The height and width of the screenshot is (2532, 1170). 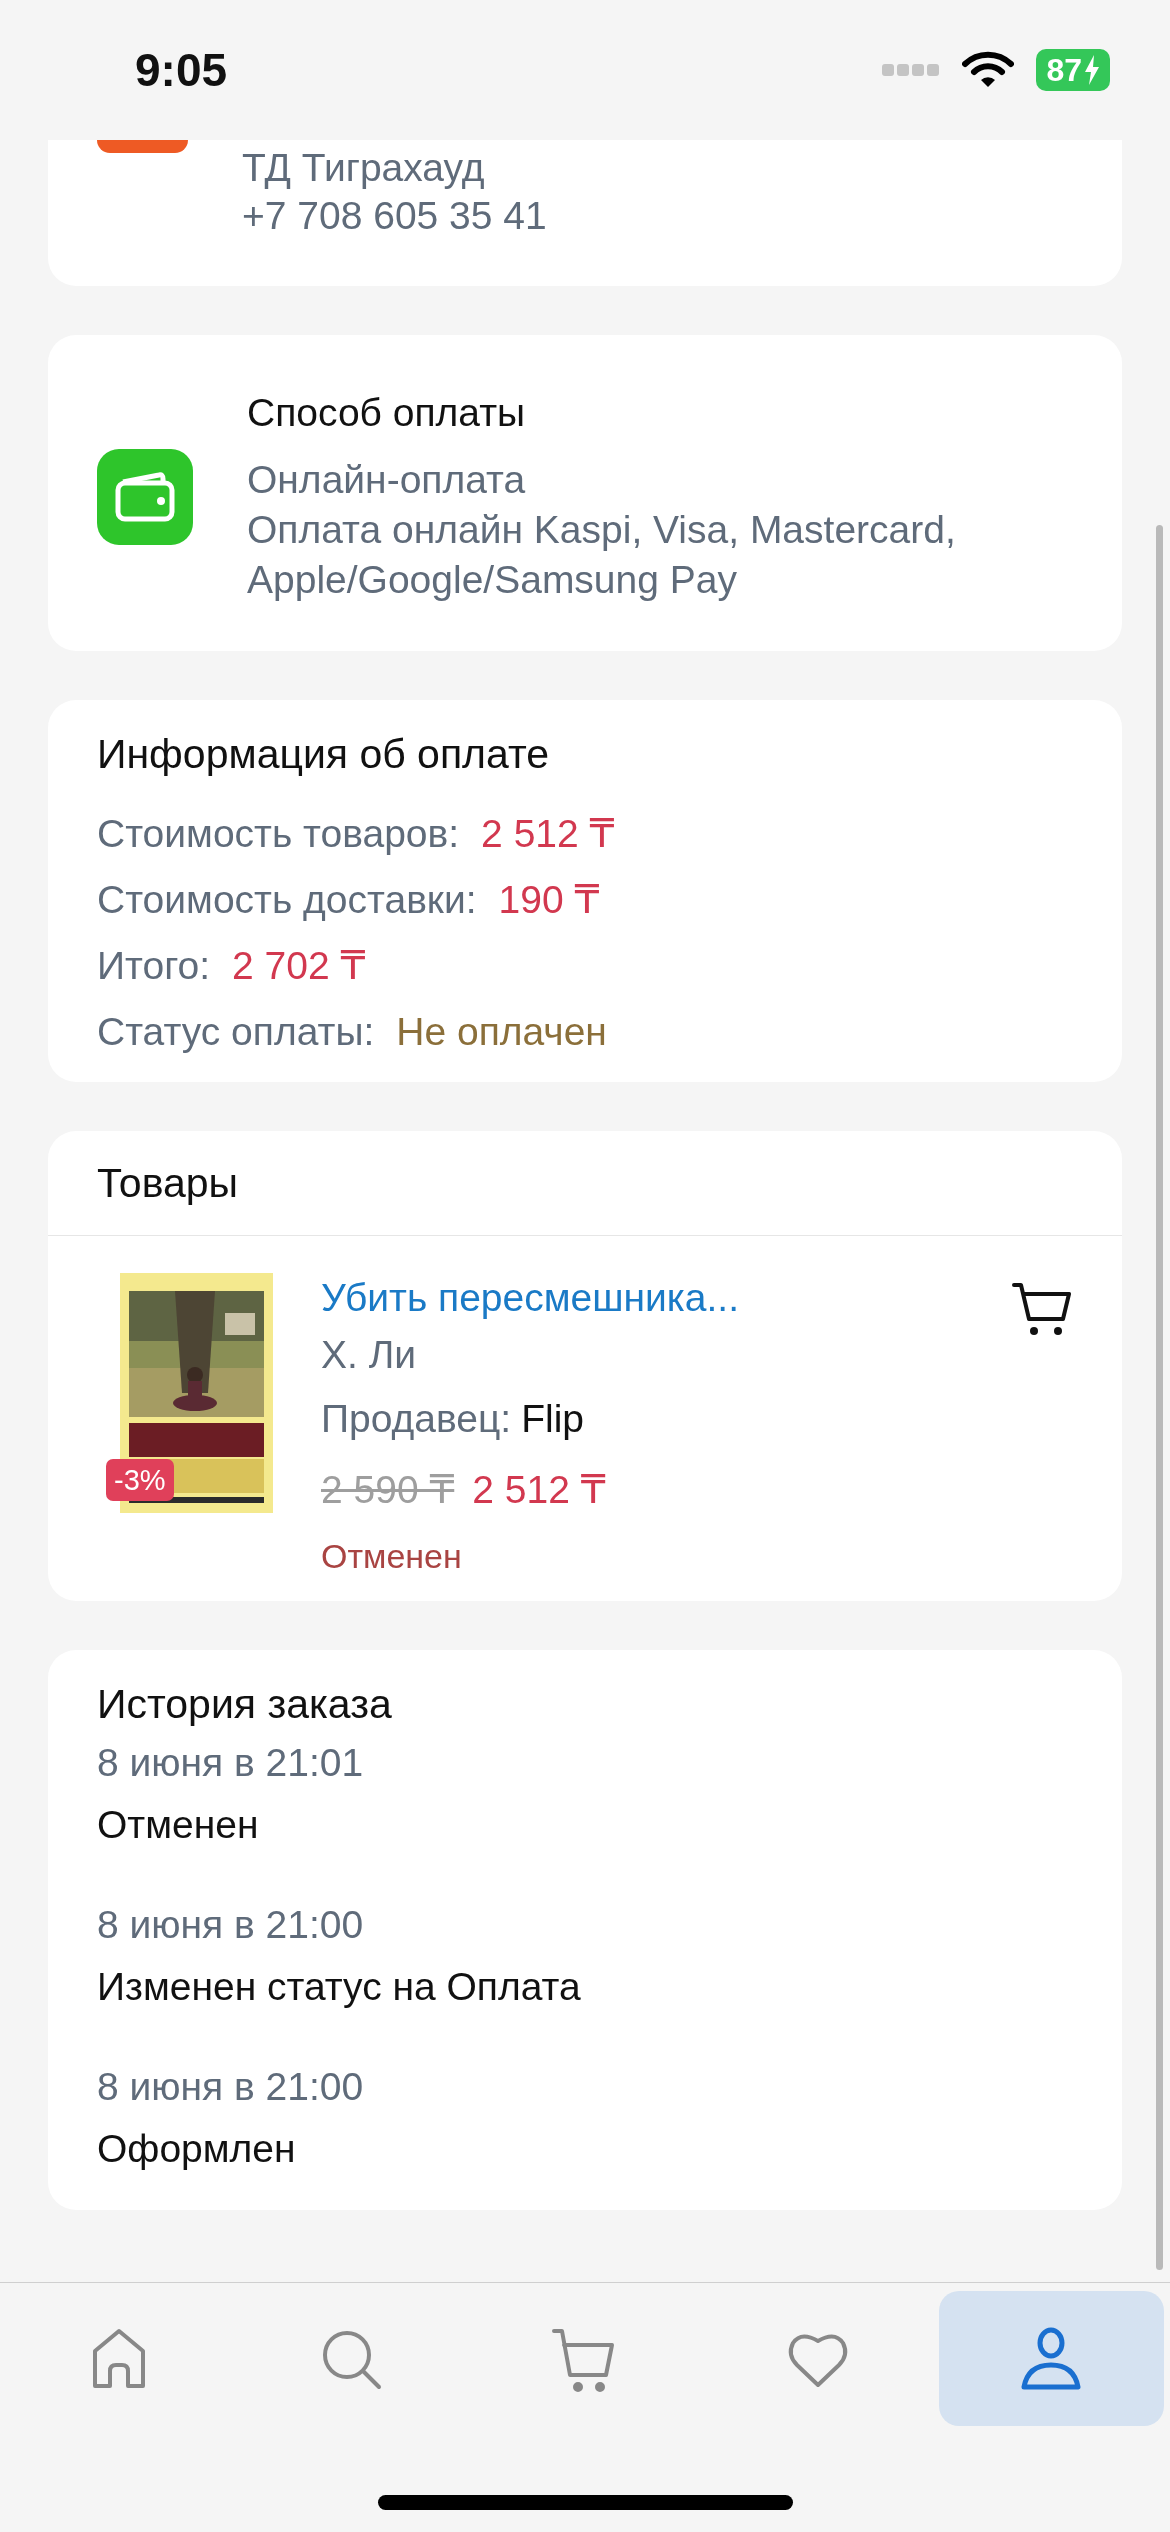 What do you see at coordinates (145, 496) in the screenshot?
I see `wallet-icon` at bounding box center [145, 496].